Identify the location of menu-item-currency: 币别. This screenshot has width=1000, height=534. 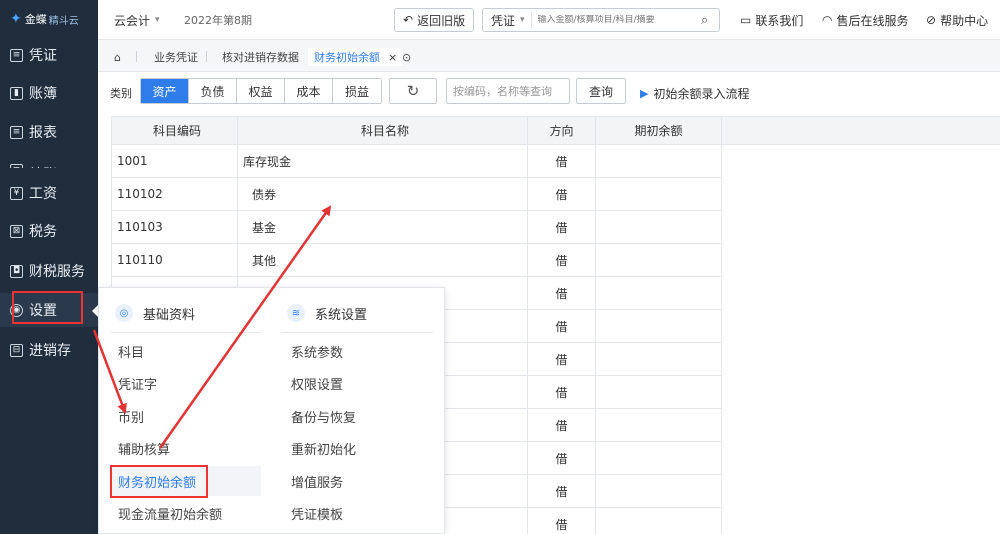
(185, 416).